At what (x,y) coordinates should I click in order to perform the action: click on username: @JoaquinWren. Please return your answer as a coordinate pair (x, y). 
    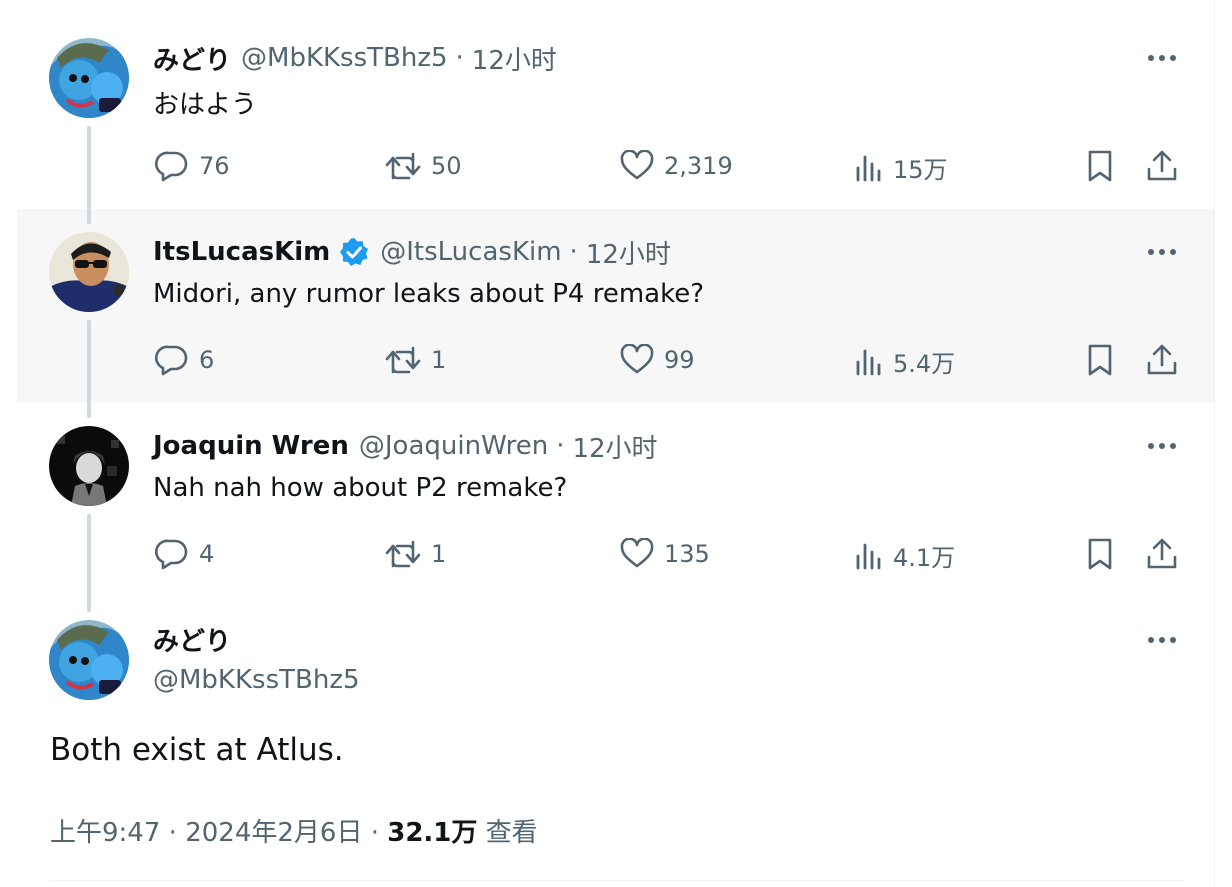
    Looking at the image, I should click on (453, 446).